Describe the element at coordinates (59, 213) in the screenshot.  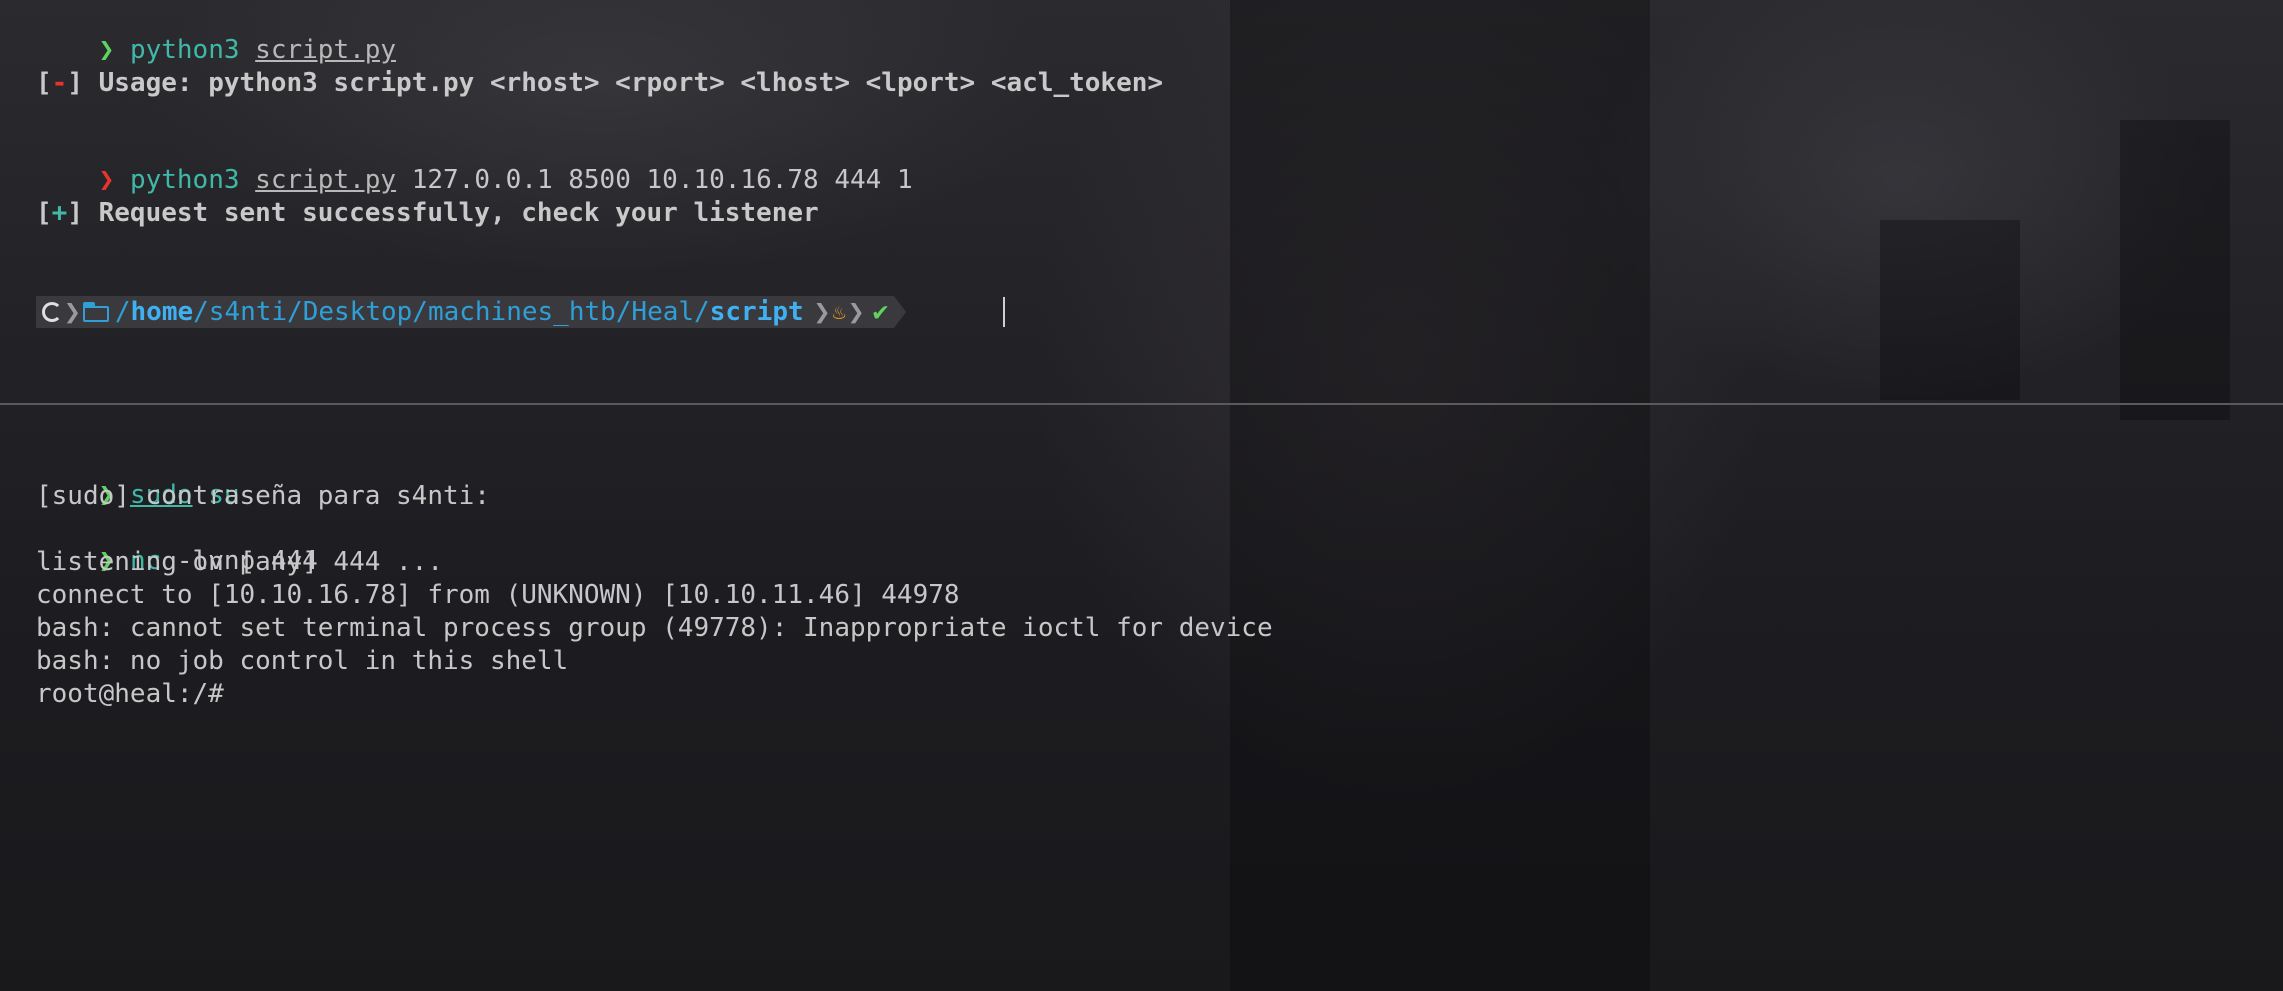
I see `success-mark: +` at that location.